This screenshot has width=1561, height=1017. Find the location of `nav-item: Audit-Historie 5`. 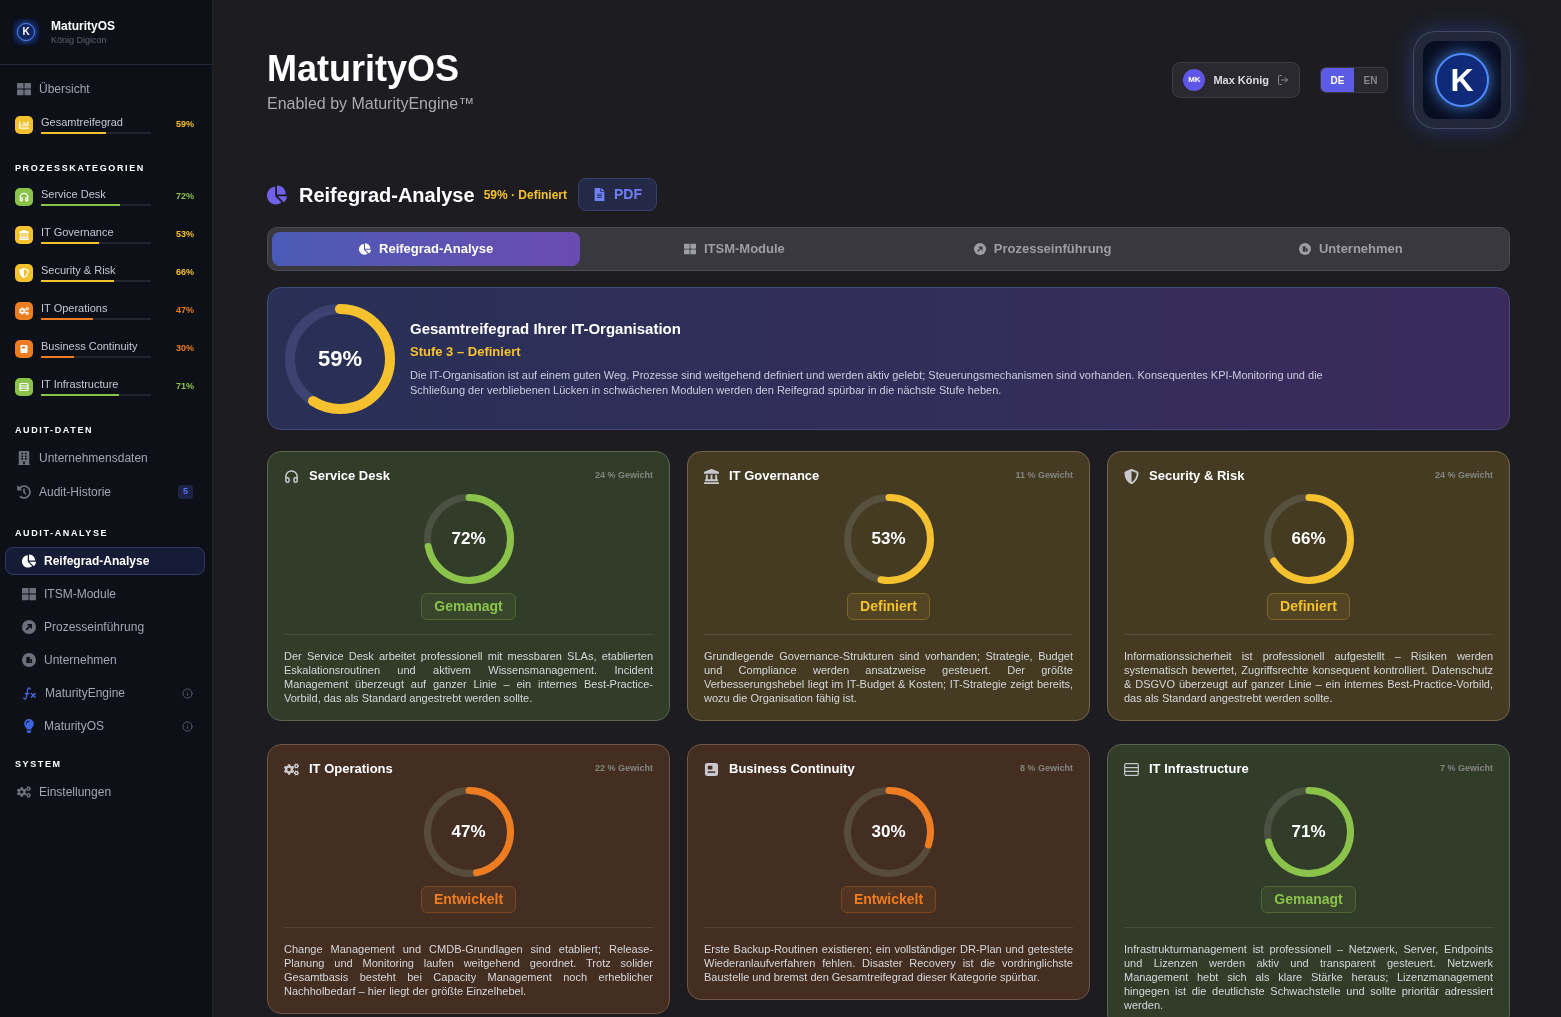

nav-item: Audit-Historie 5 is located at coordinates (106, 492).